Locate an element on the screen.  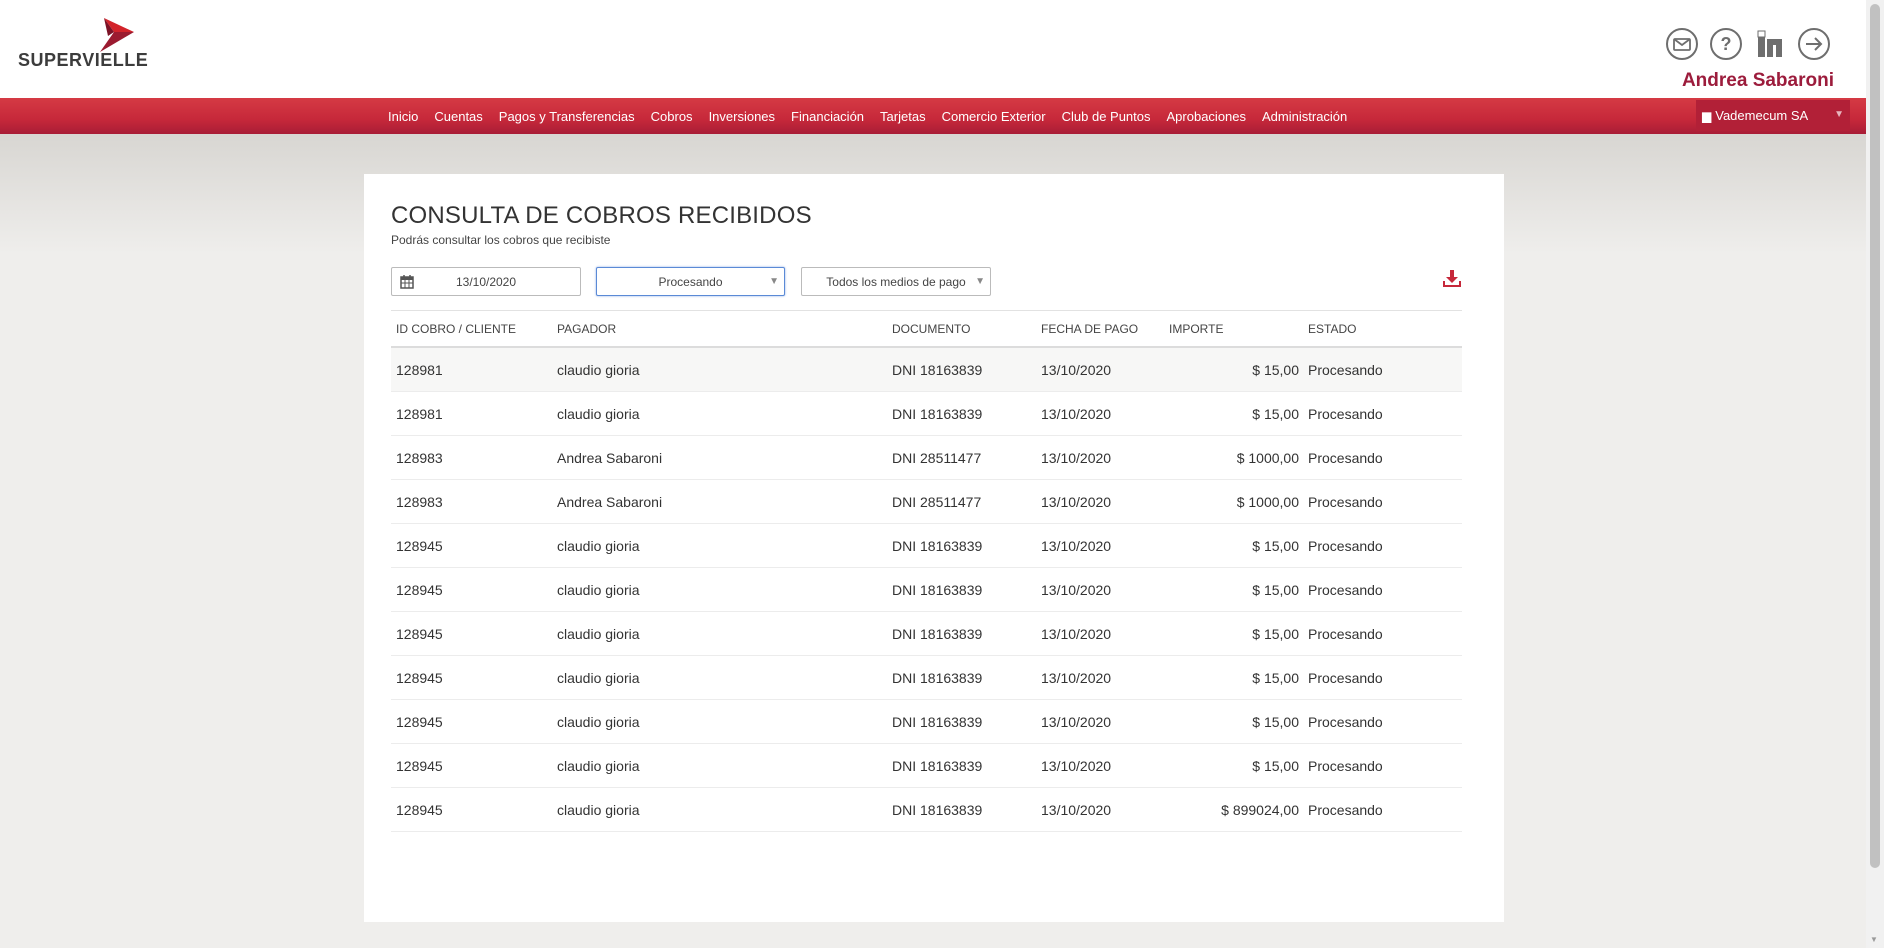
cell-documento: DNI 28511477 is located at coordinates (937, 501).